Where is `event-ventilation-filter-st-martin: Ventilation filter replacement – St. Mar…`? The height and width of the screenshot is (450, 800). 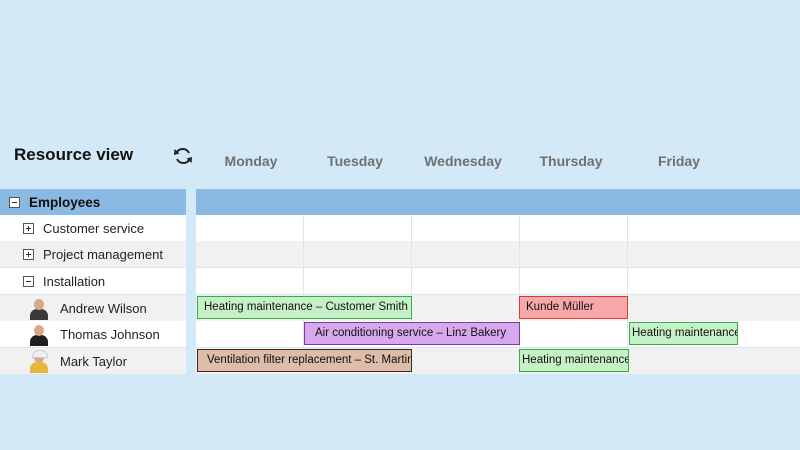
event-ventilation-filter-st-martin: Ventilation filter replacement – St. Mar… is located at coordinates (304, 360).